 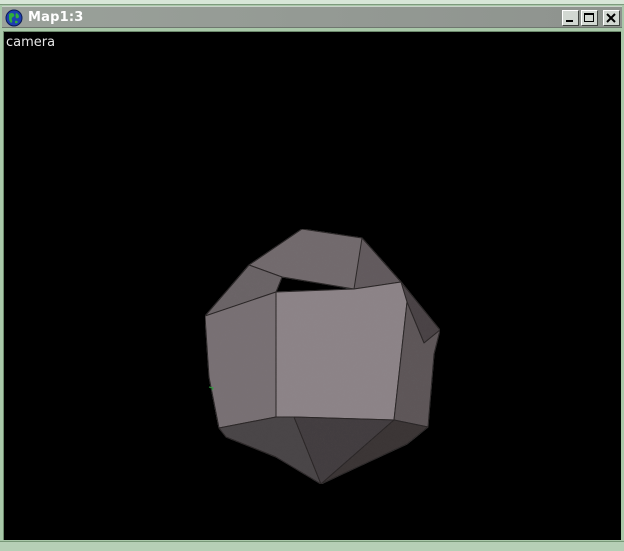 I want to click on minimize-button, so click(x=570, y=18).